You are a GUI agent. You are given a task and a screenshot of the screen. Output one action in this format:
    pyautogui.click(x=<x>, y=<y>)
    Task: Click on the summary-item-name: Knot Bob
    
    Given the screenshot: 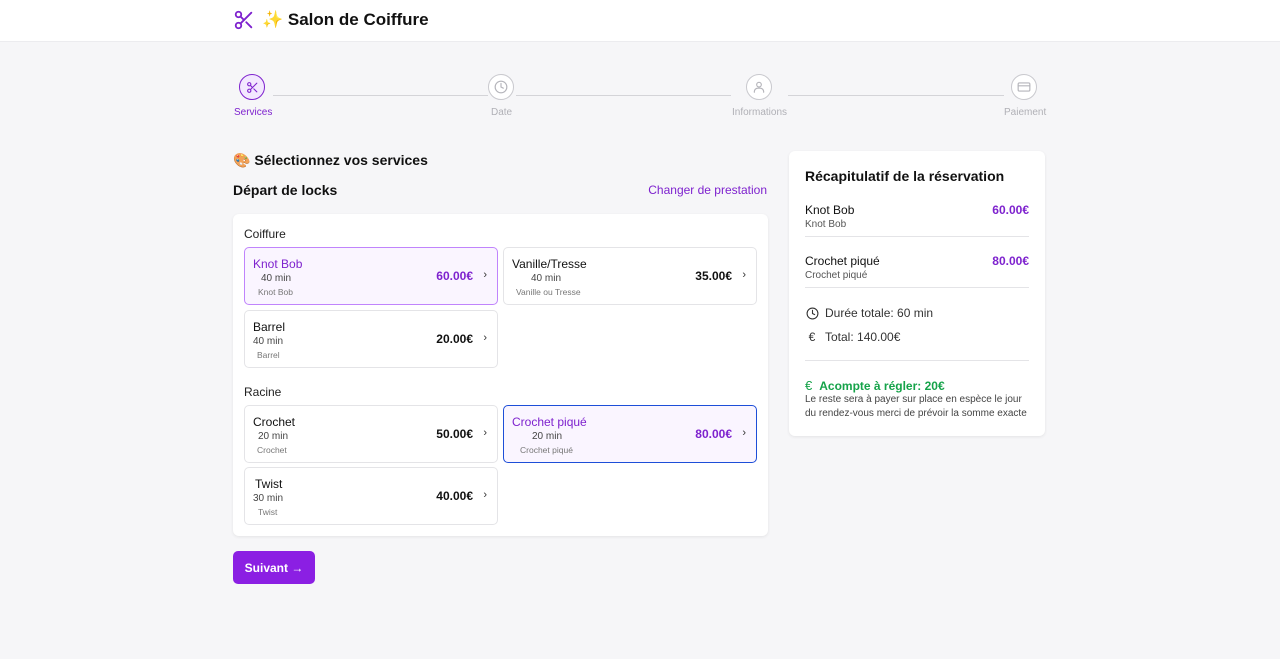 What is the action you would take?
    pyautogui.click(x=830, y=210)
    